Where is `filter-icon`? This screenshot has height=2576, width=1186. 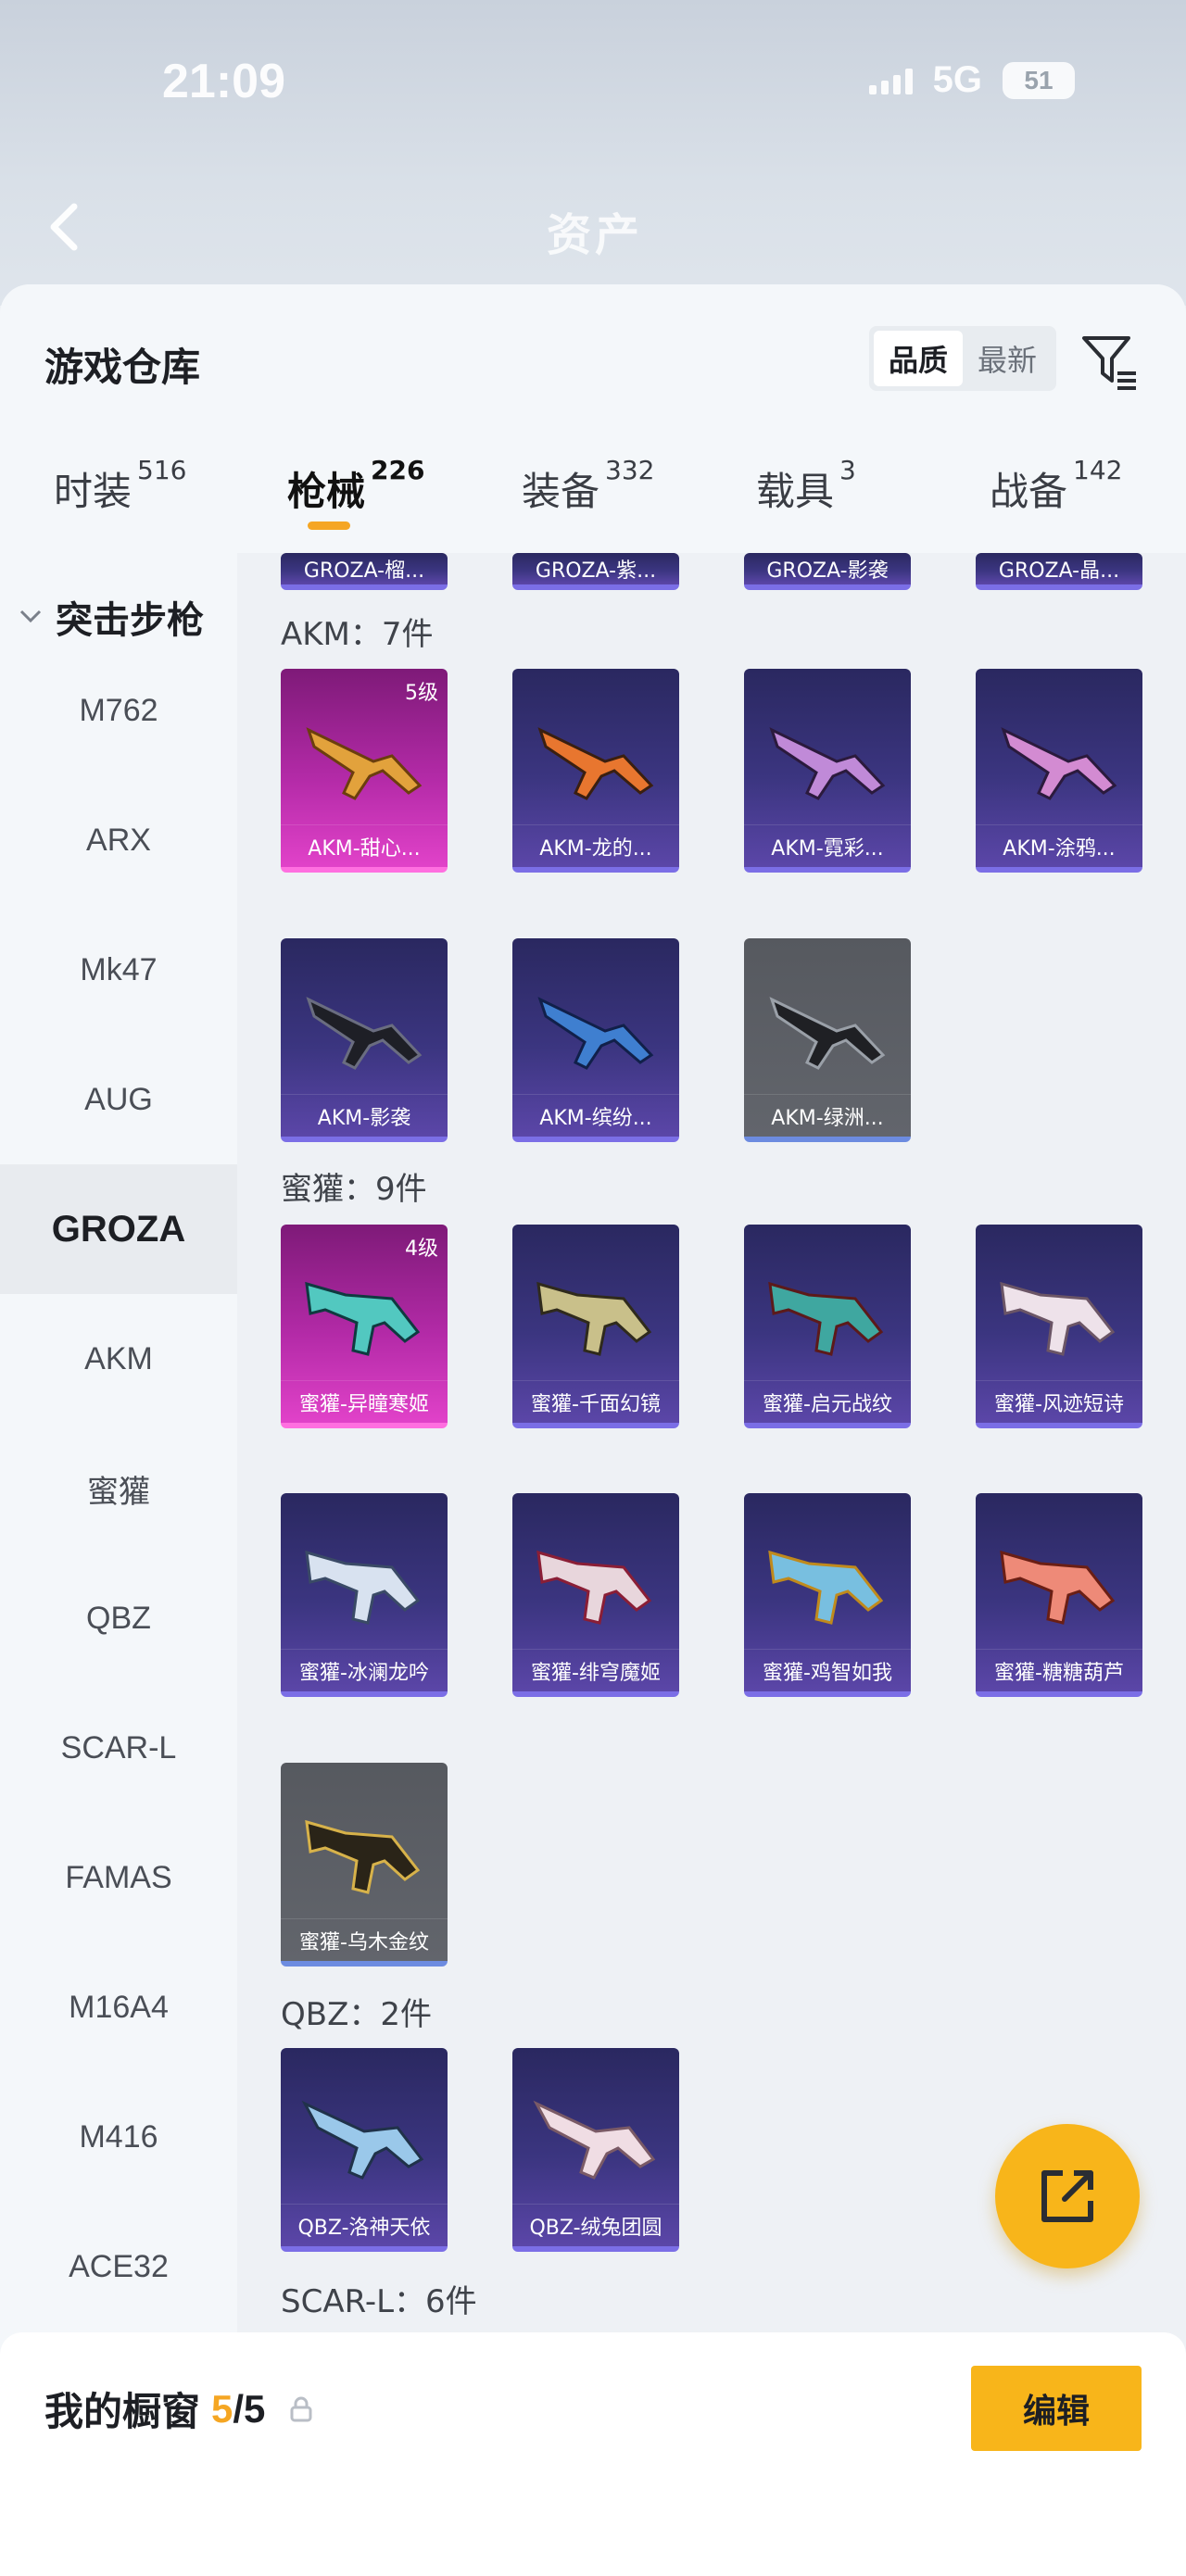
filter-icon is located at coordinates (1109, 363).